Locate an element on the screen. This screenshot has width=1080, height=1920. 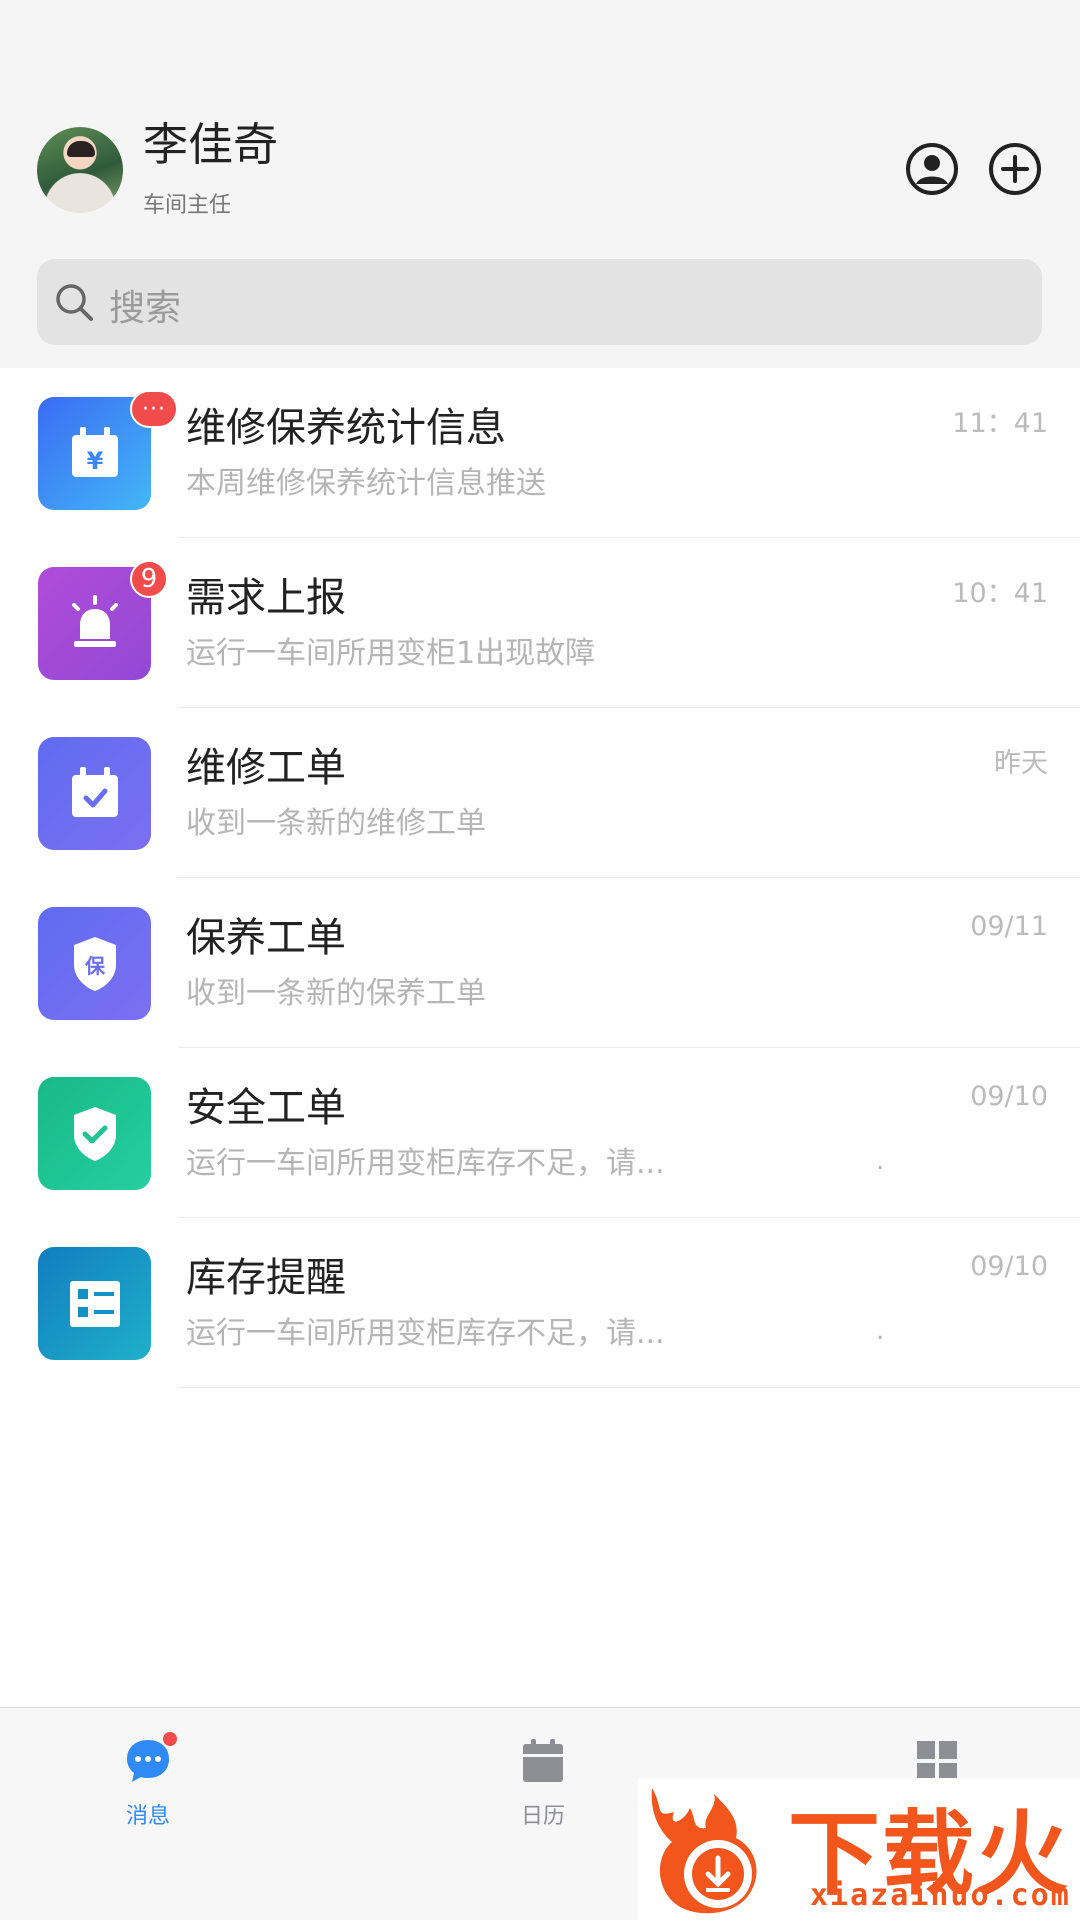
unread-badge: 9 is located at coordinates (149, 579).